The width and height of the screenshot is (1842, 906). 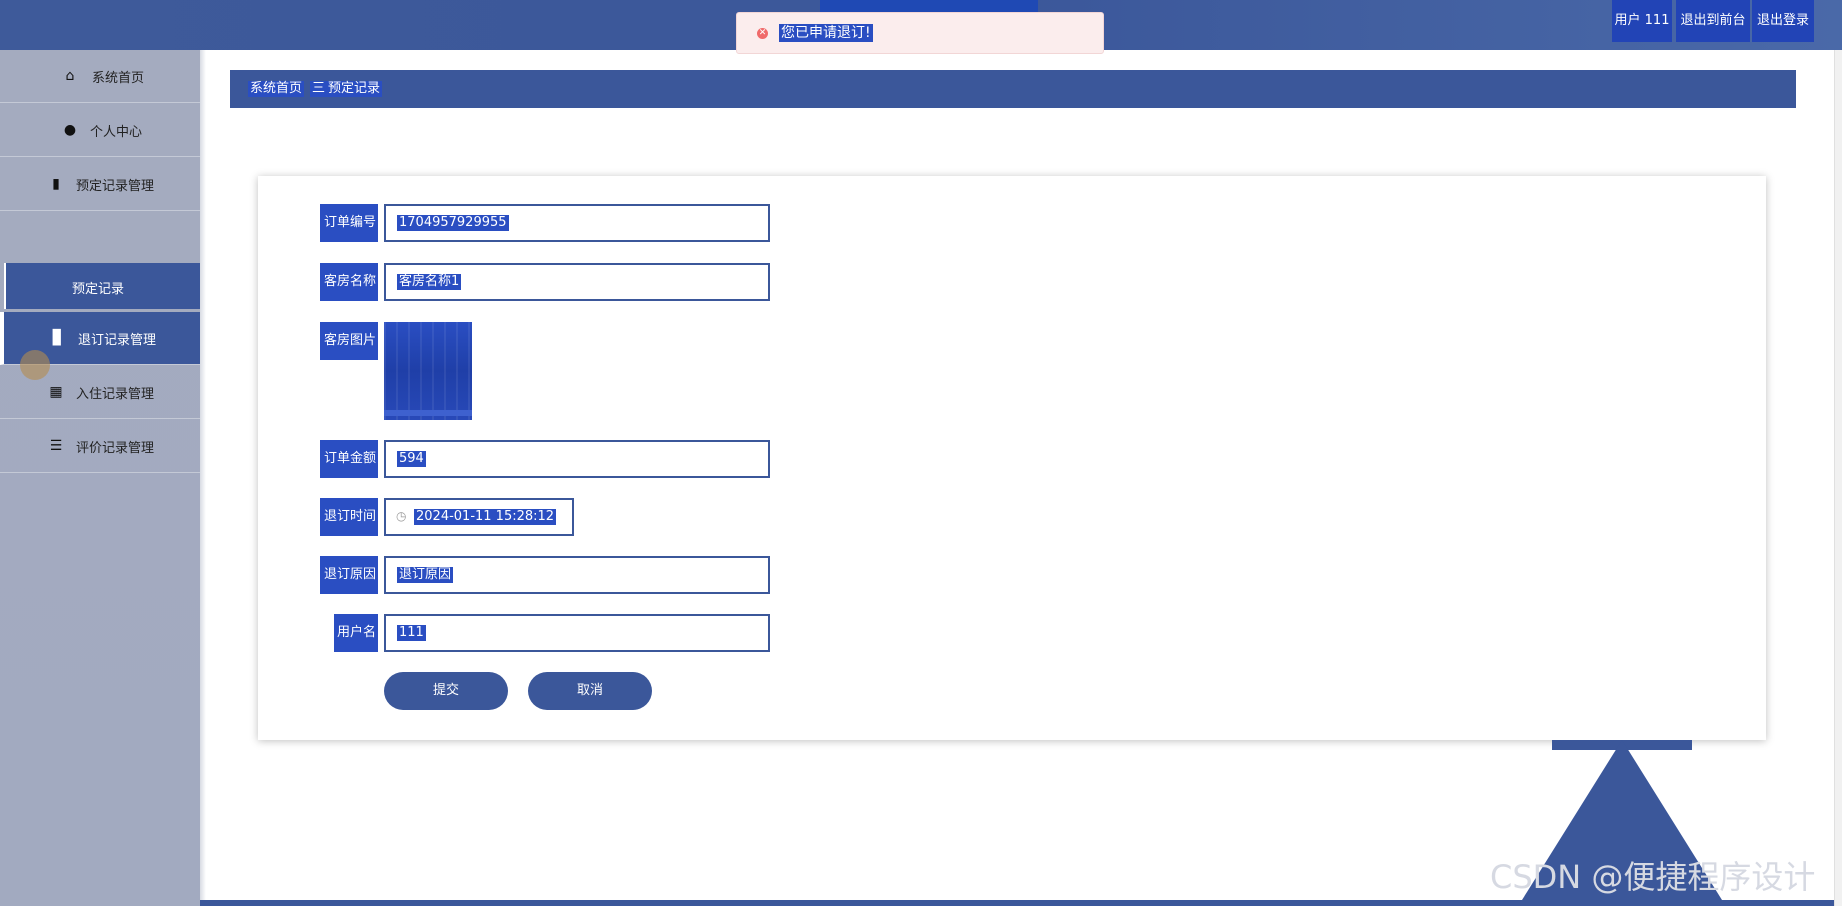 What do you see at coordinates (349, 223) in the screenshot?
I see `order-no-label: 订单编号` at bounding box center [349, 223].